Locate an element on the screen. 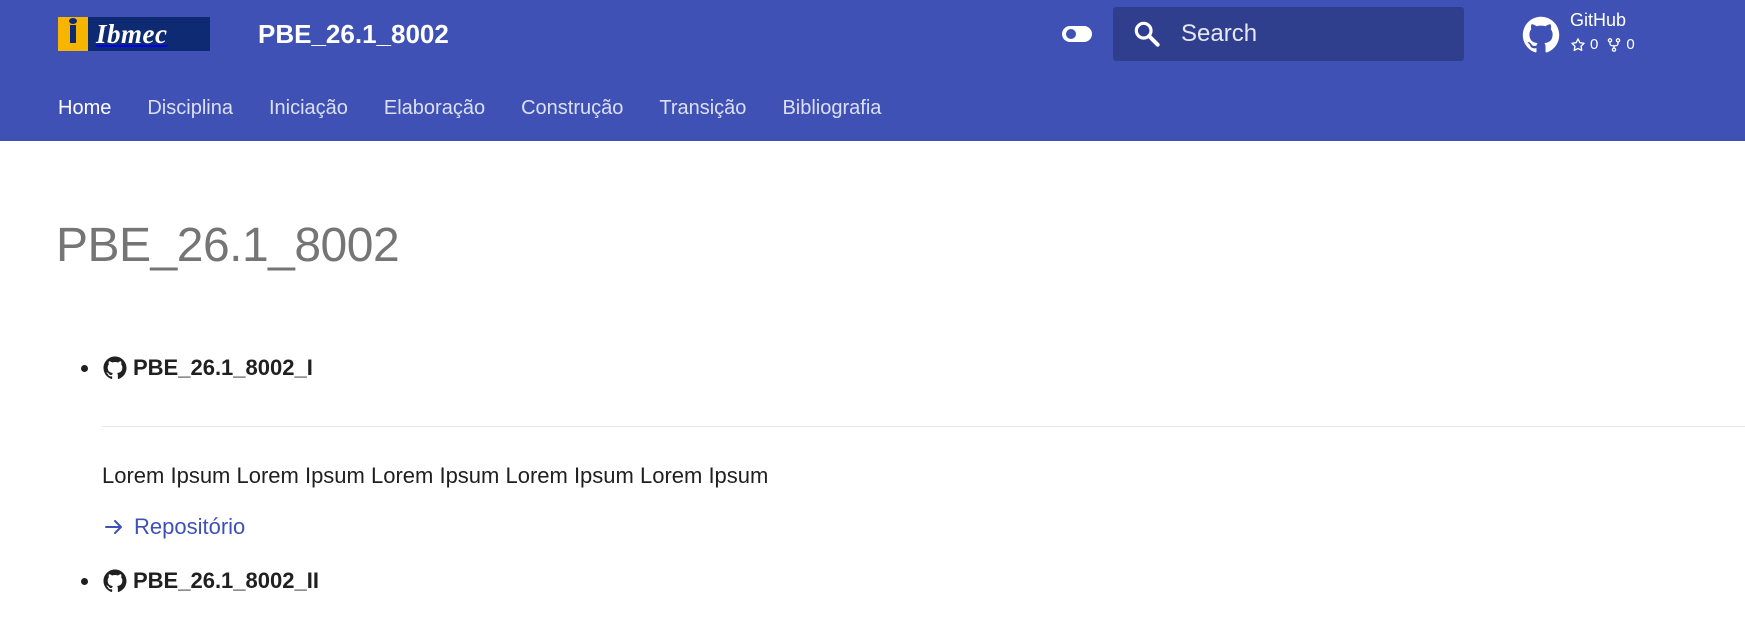  project-heading: PBE_26.1_8002_I is located at coordinates (208, 368).